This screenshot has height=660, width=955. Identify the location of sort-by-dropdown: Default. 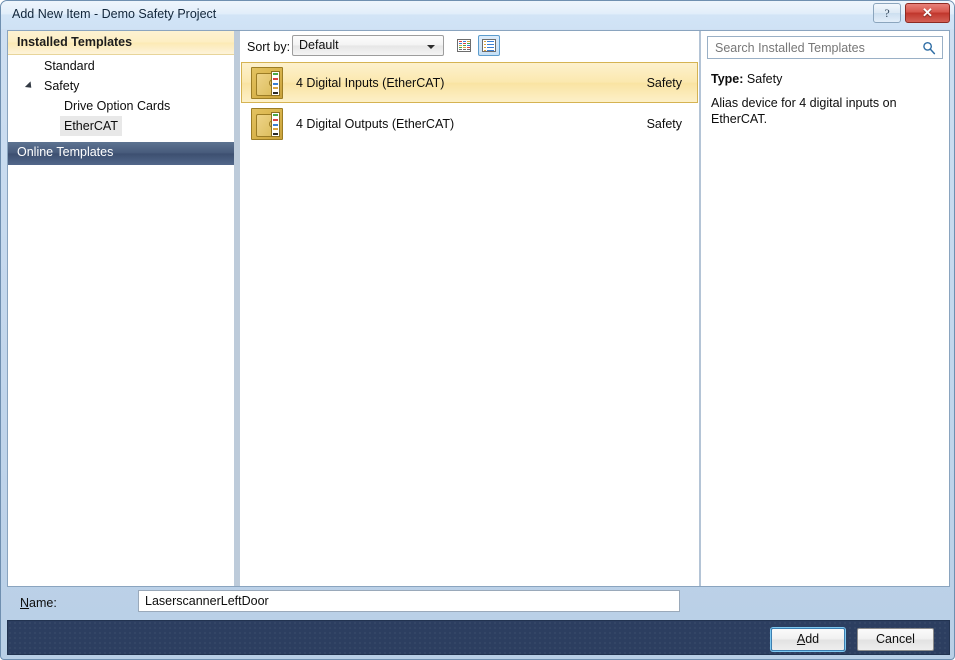
(368, 45).